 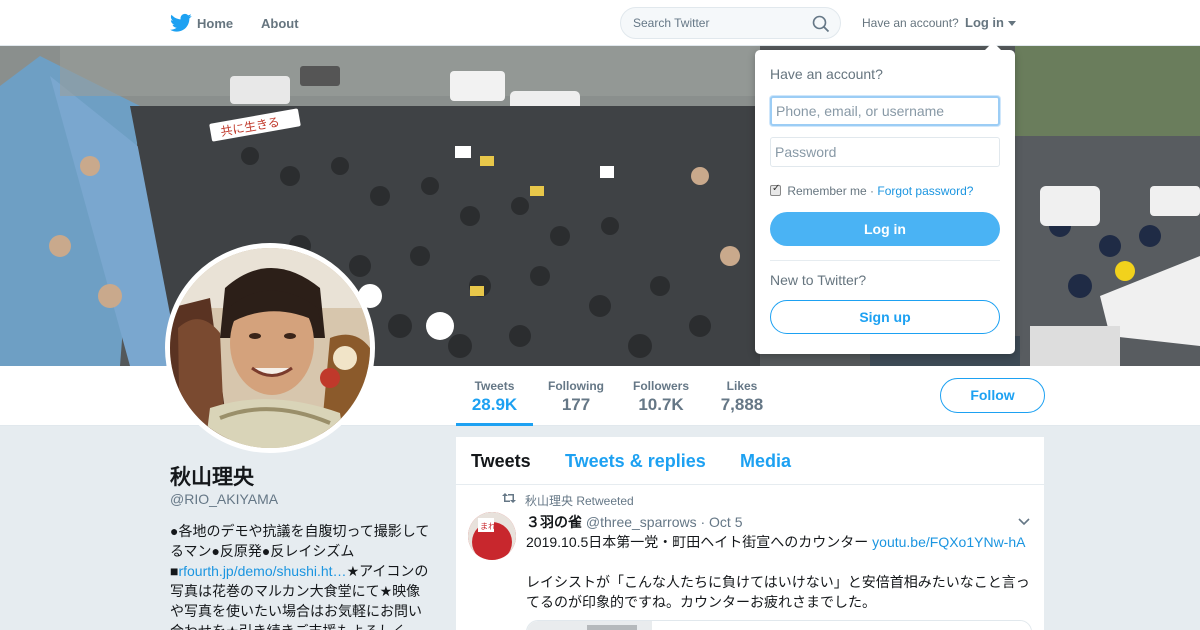 I want to click on media-thumbnail-image, so click(x=779, y=625).